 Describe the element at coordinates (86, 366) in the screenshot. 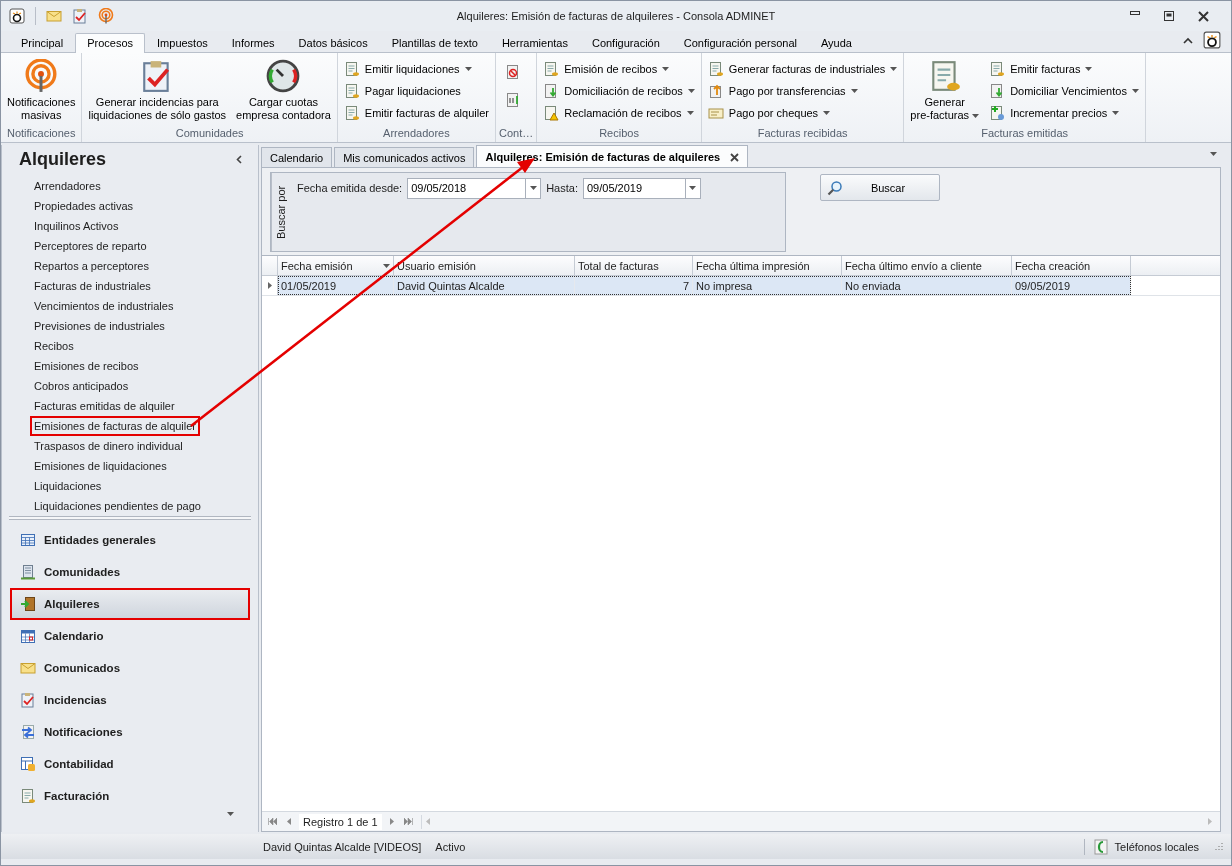

I see `sidebar-link: Emisiones de recibos` at that location.